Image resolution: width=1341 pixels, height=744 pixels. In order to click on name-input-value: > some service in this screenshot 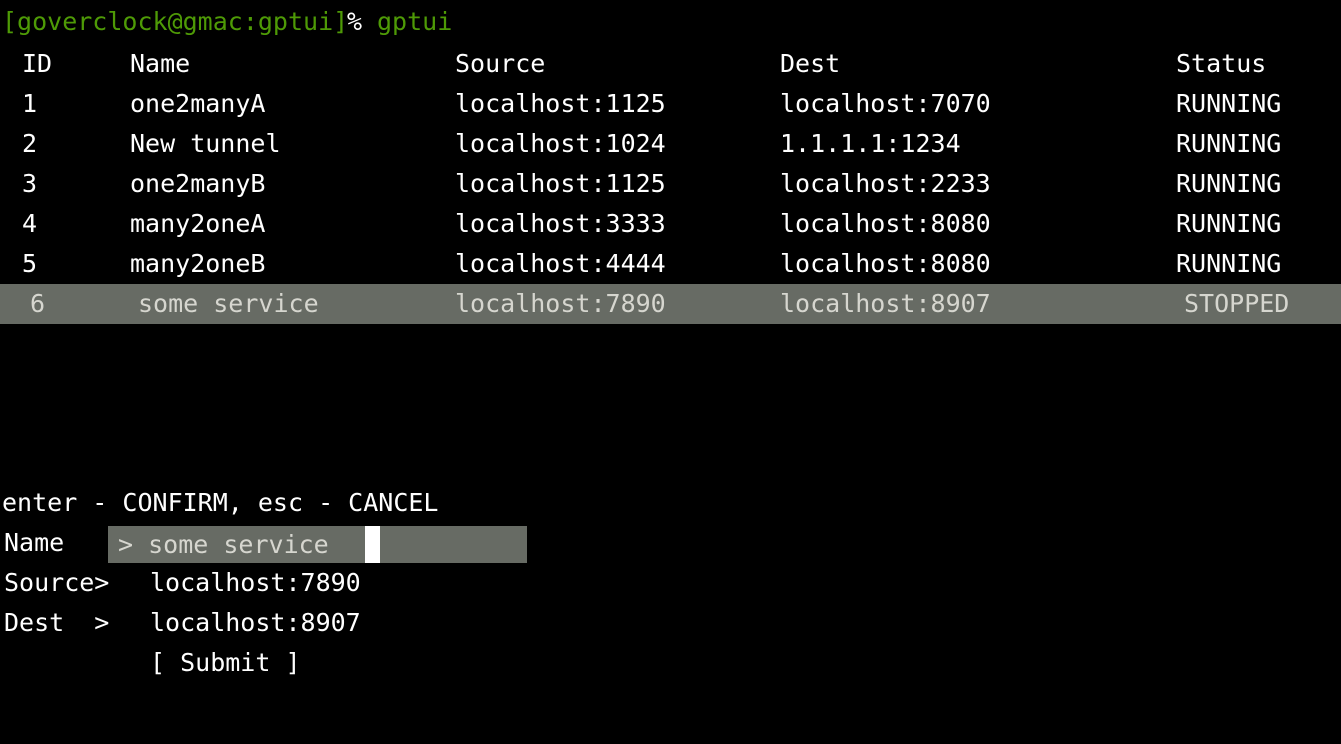, I will do `click(223, 544)`.